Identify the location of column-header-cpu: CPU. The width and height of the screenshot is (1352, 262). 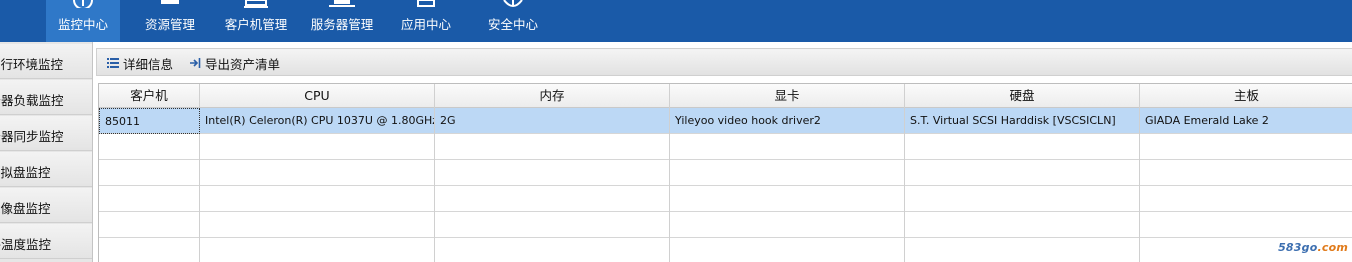
(317, 96).